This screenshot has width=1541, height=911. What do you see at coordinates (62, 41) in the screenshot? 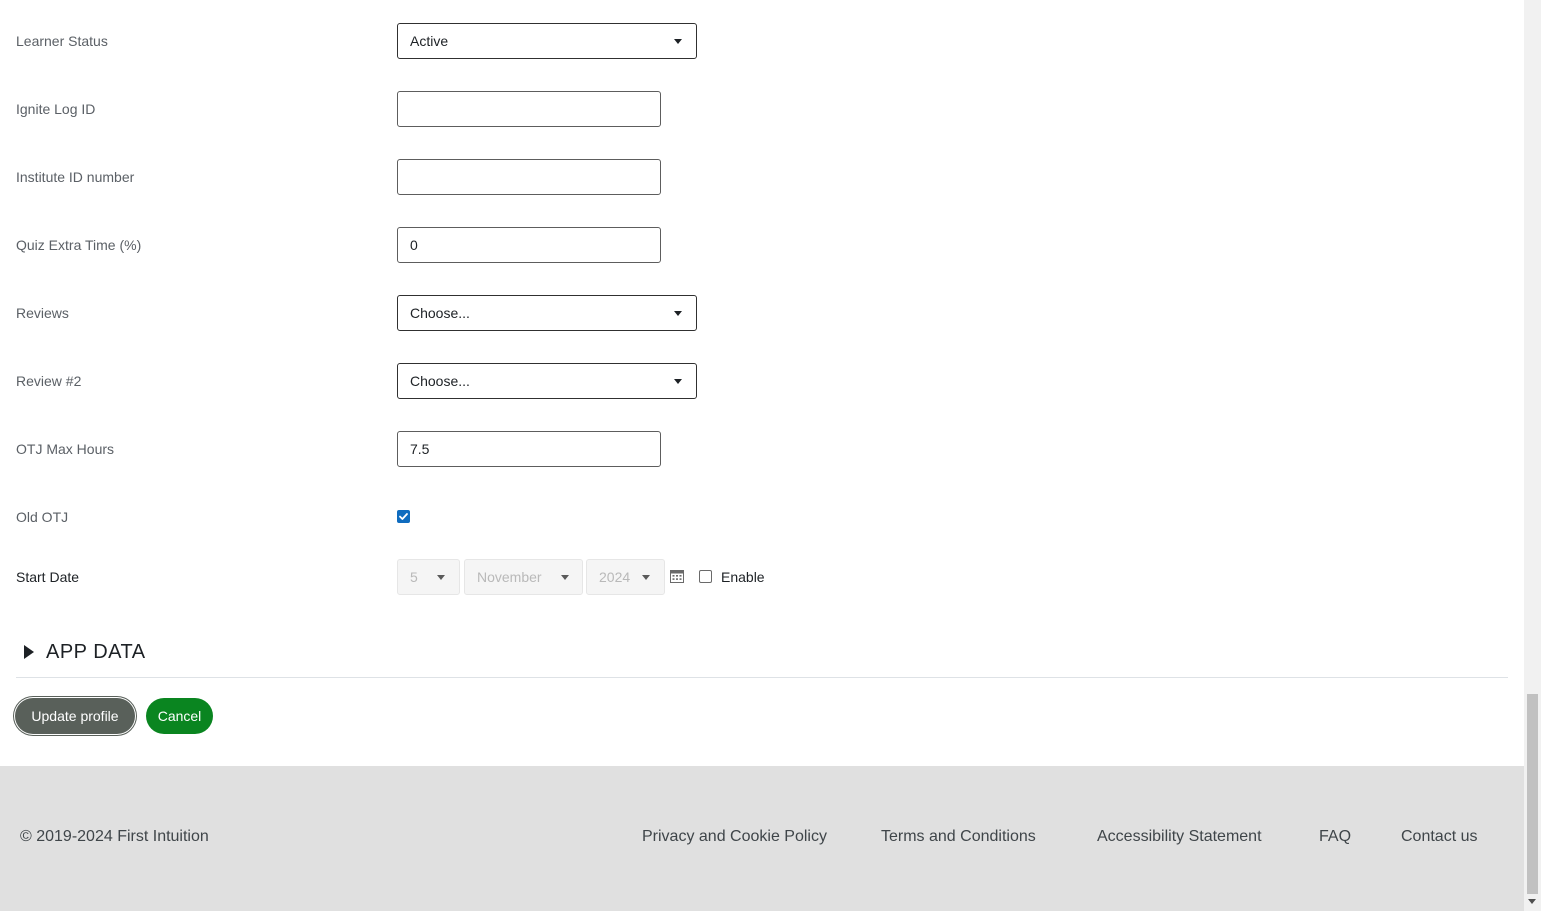
I see `learner-status-label: Learner Status` at bounding box center [62, 41].